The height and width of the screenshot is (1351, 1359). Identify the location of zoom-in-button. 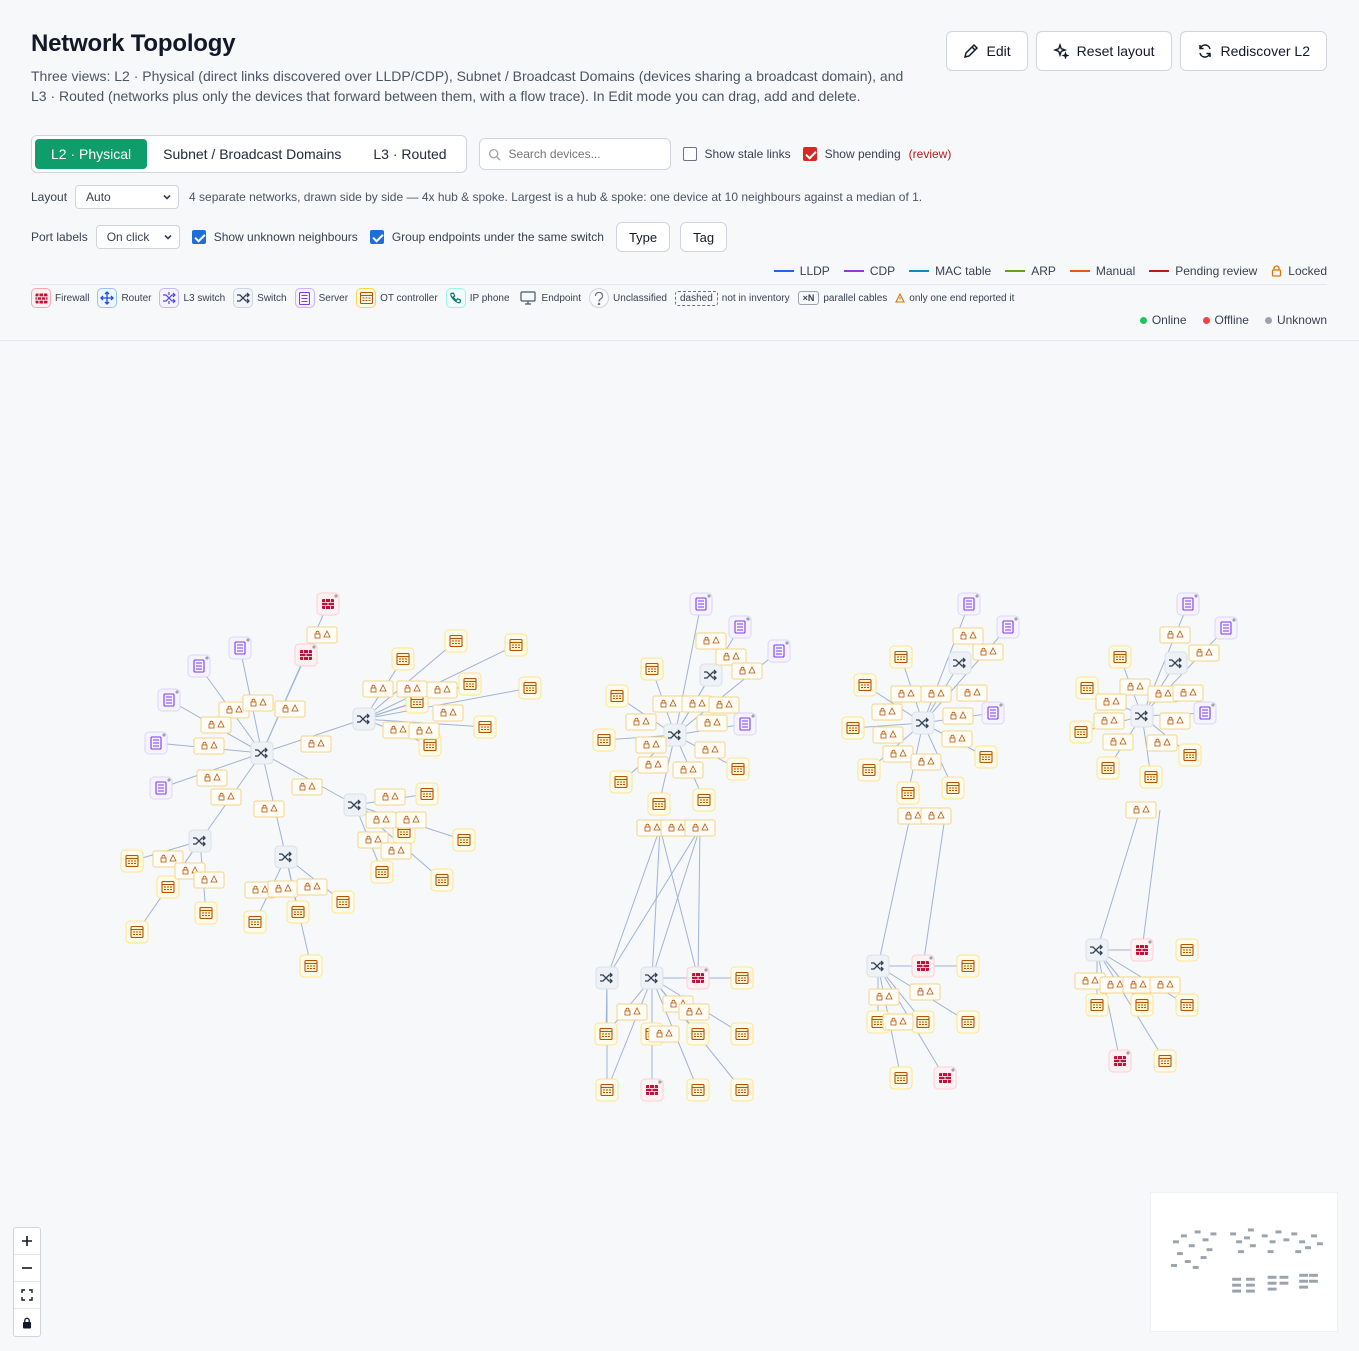
(27, 1241).